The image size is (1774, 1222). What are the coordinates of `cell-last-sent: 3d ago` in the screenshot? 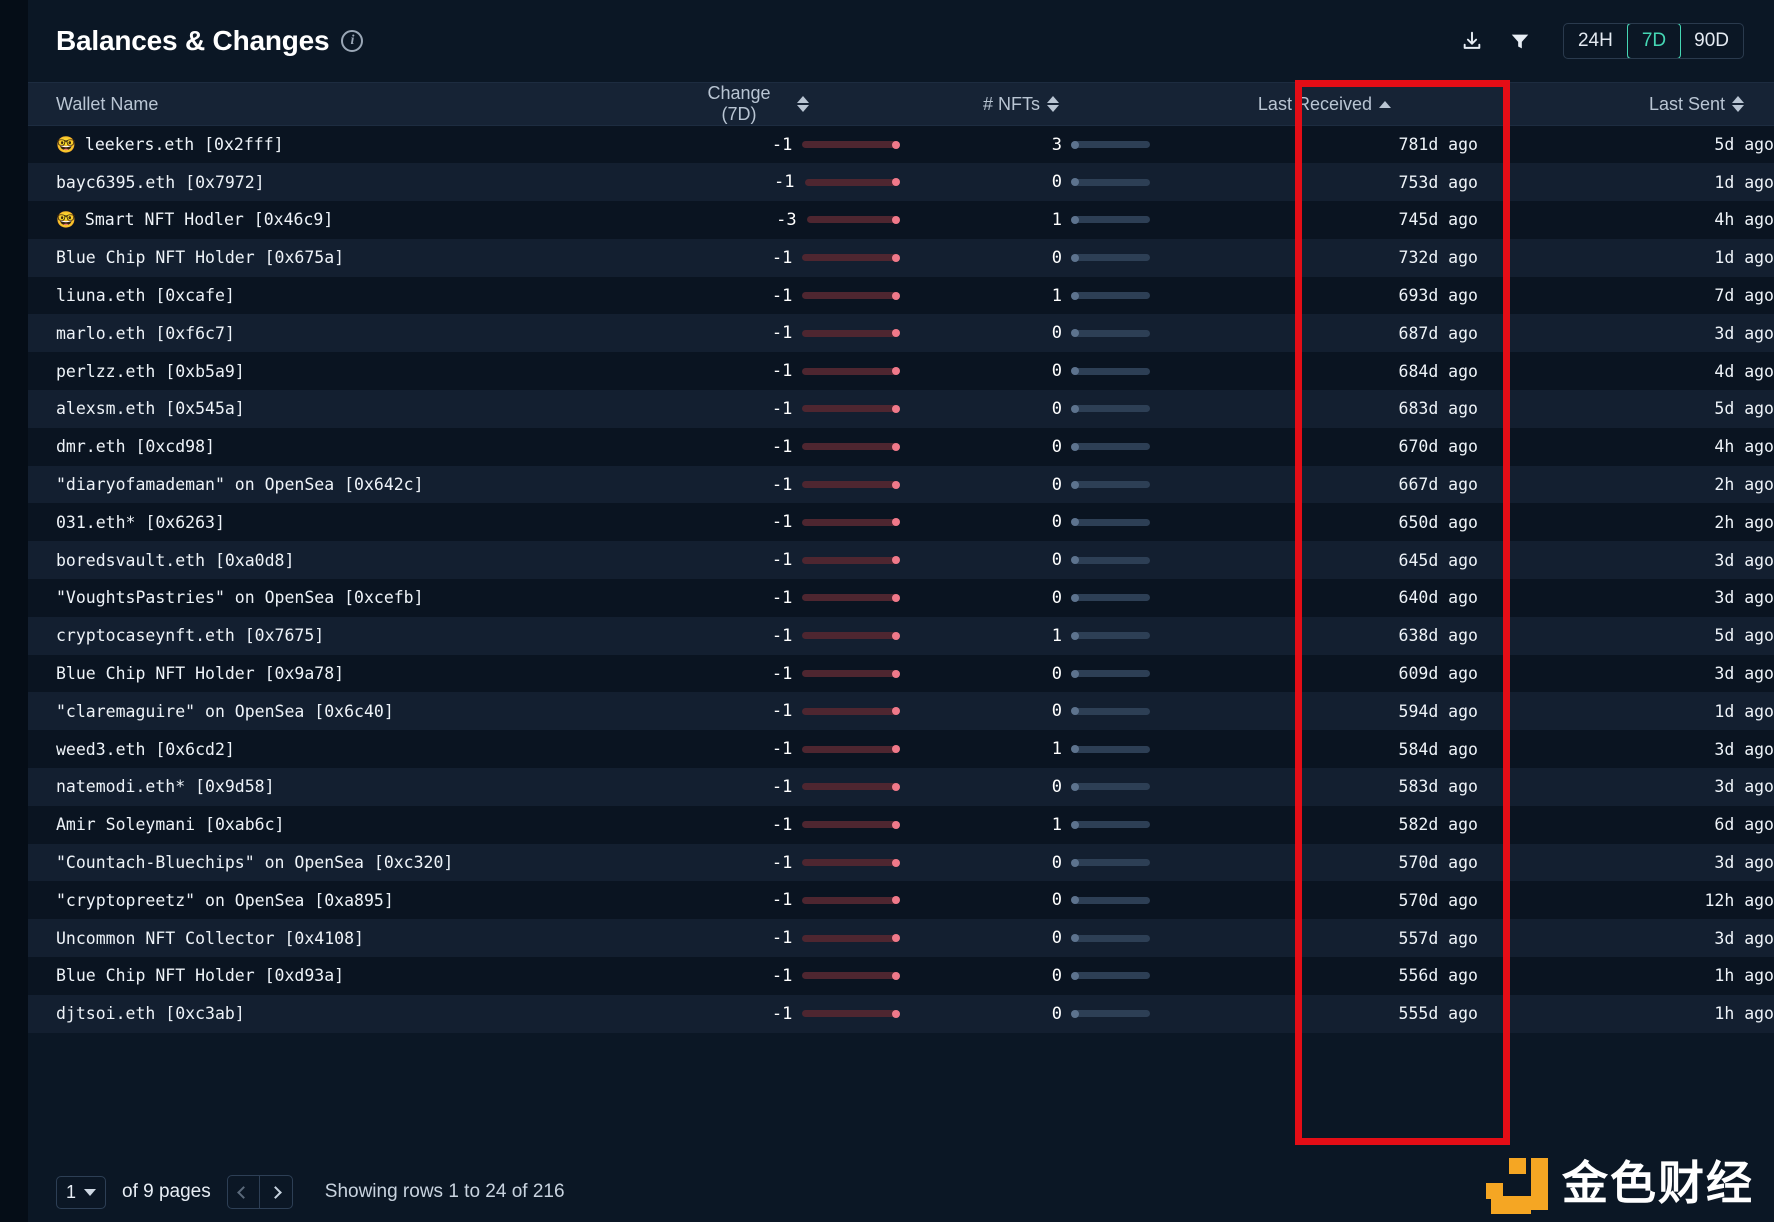 It's located at (1626, 674).